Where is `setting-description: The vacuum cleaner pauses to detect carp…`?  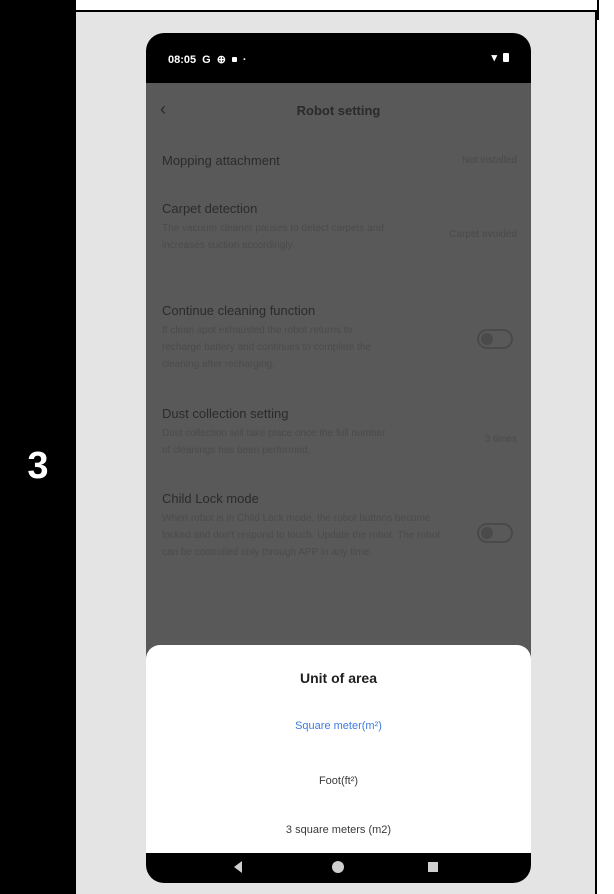 setting-description: The vacuum cleaner pauses to detect carp… is located at coordinates (273, 237).